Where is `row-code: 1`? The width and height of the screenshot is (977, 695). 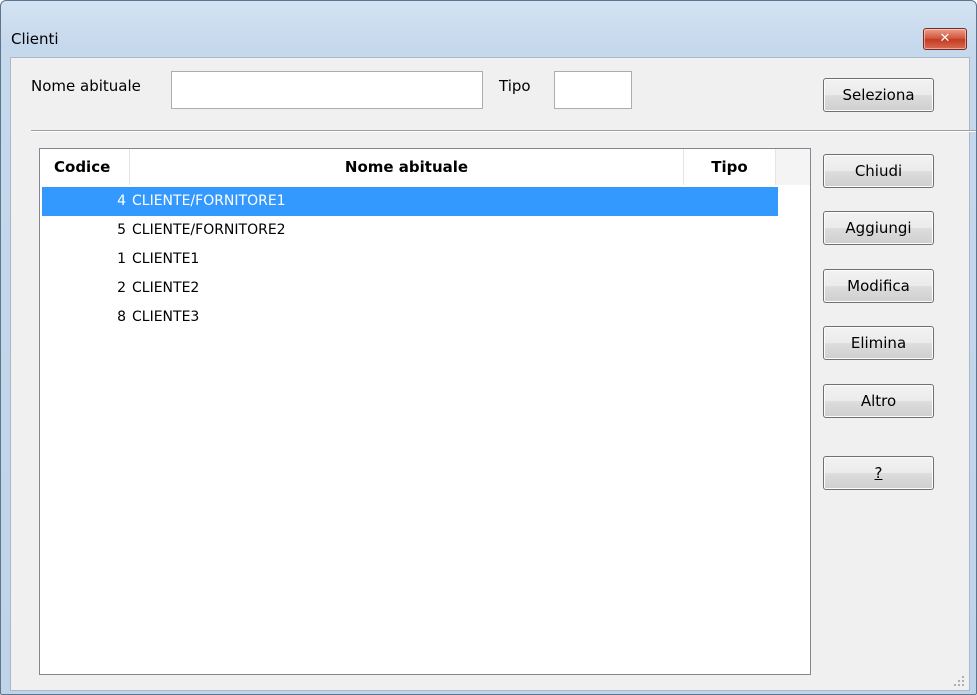 row-code: 1 is located at coordinates (121, 259).